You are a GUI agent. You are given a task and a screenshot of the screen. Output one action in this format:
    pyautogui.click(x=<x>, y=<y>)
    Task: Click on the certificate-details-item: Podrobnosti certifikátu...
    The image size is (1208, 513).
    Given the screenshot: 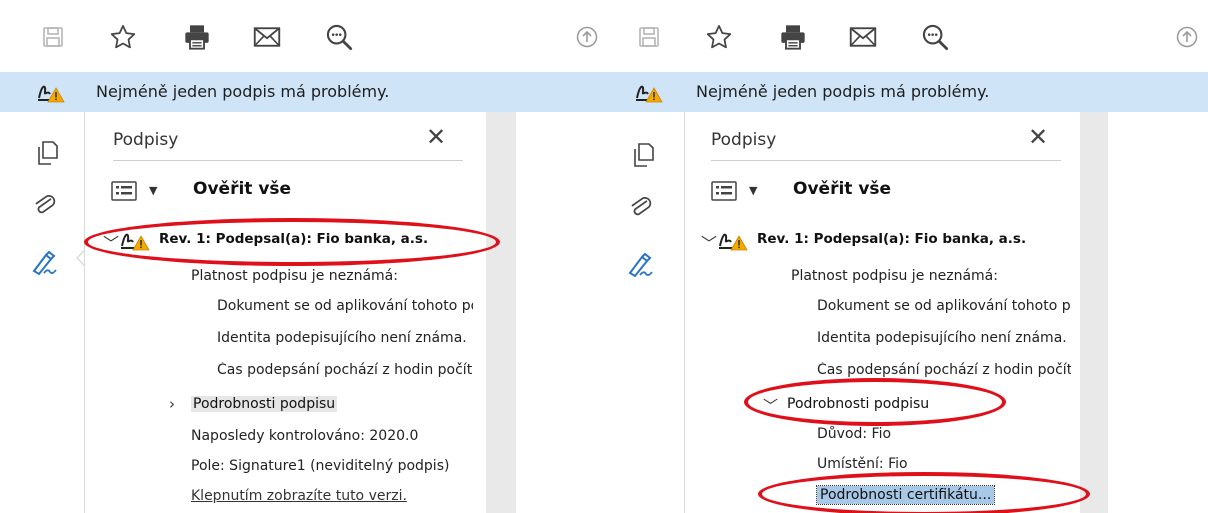 What is the action you would take?
    pyautogui.click(x=905, y=495)
    